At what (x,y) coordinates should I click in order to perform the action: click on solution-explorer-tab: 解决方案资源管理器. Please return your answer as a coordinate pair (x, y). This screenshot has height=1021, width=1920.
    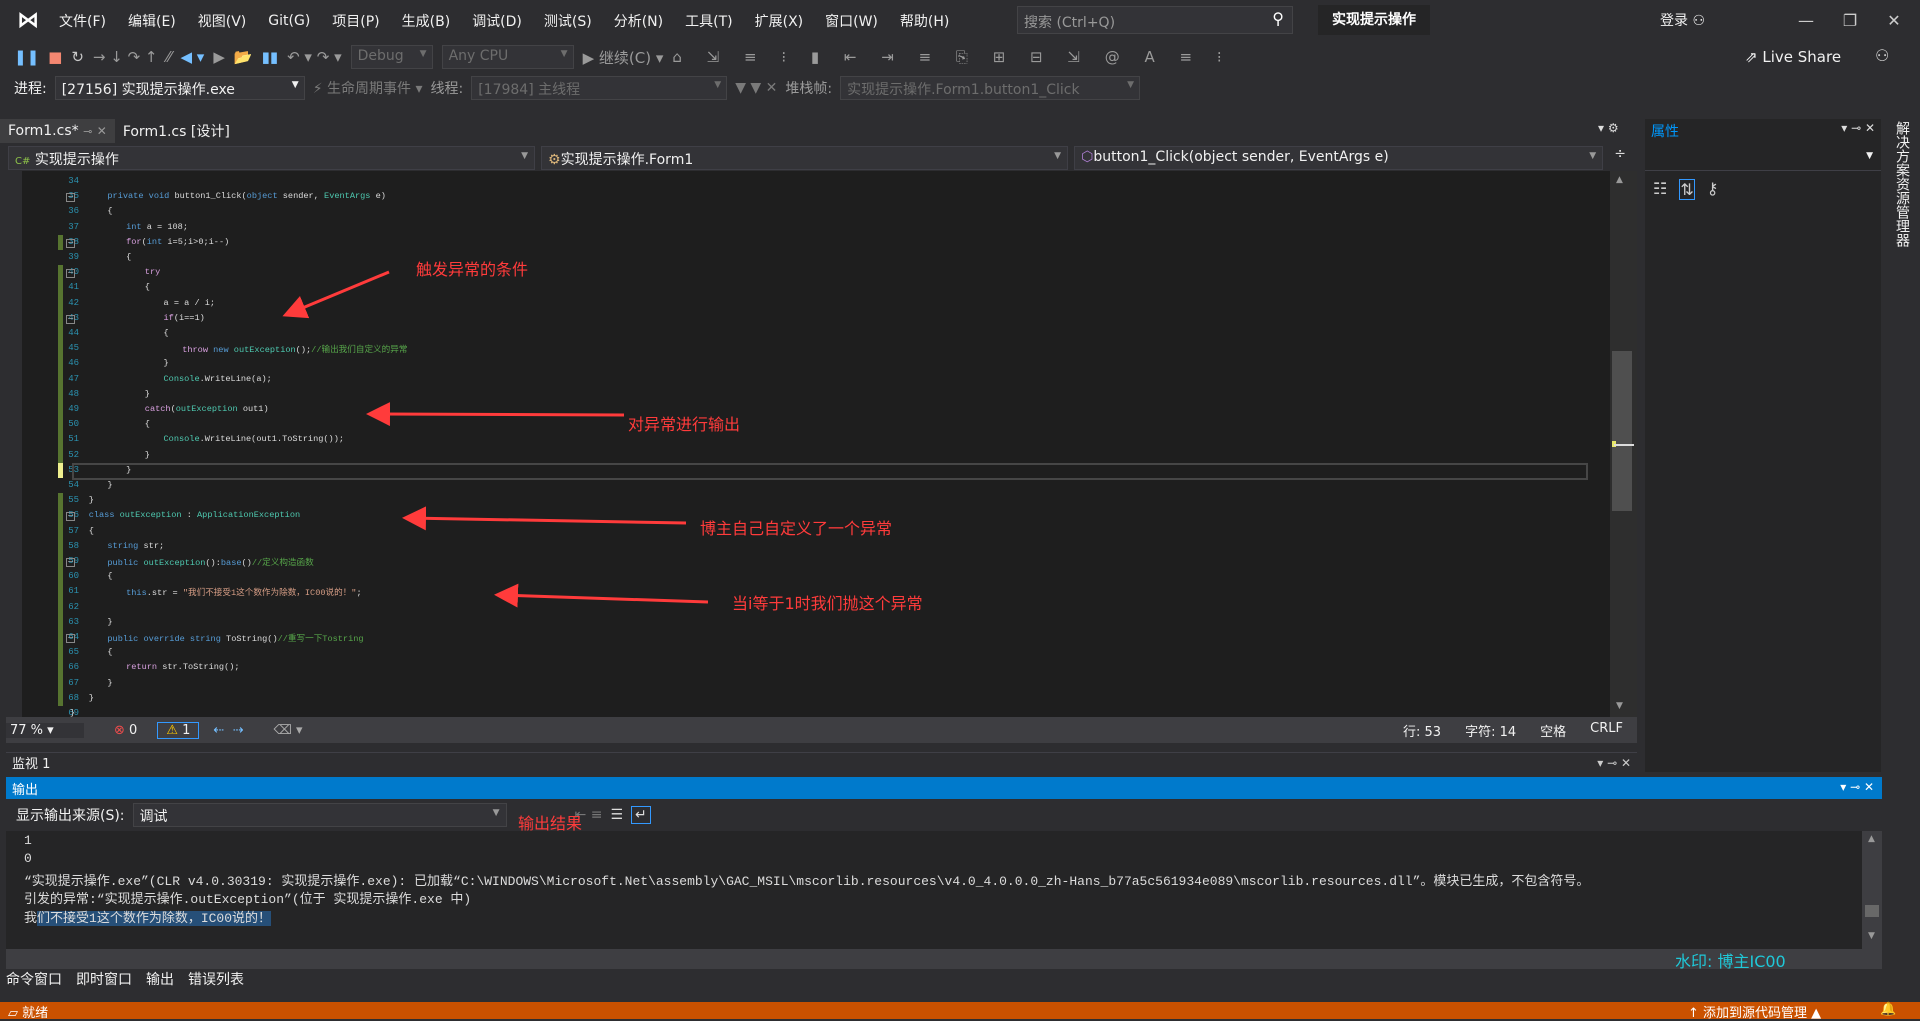
    Looking at the image, I should click on (1899, 183).